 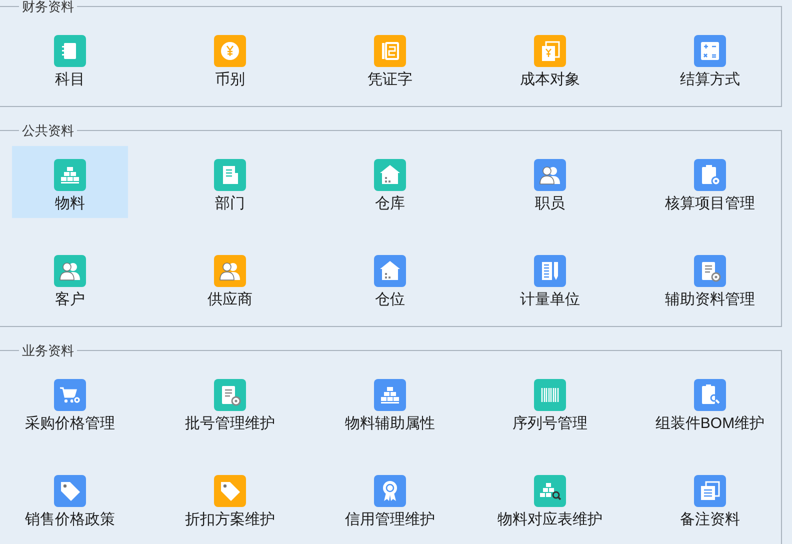 What do you see at coordinates (70, 80) in the screenshot?
I see `tile-label: 科目` at bounding box center [70, 80].